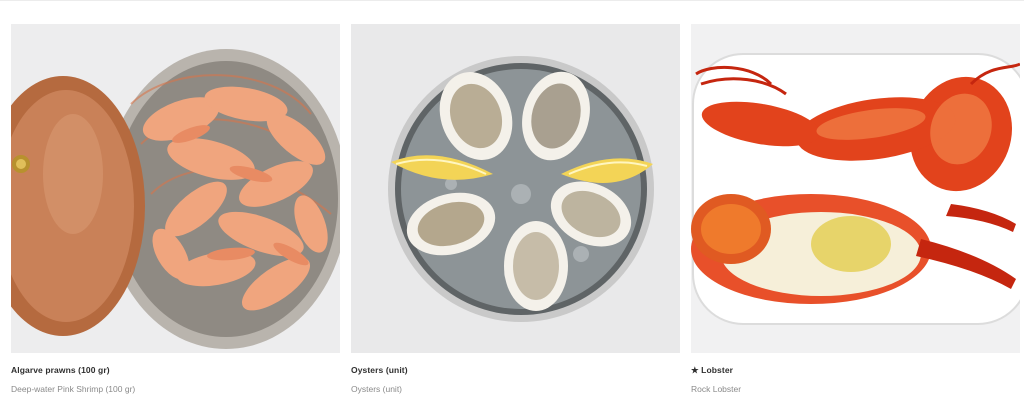 The image size is (1024, 403). Describe the element at coordinates (712, 370) in the screenshot. I see `menu-item-name: ★ Lobster` at that location.